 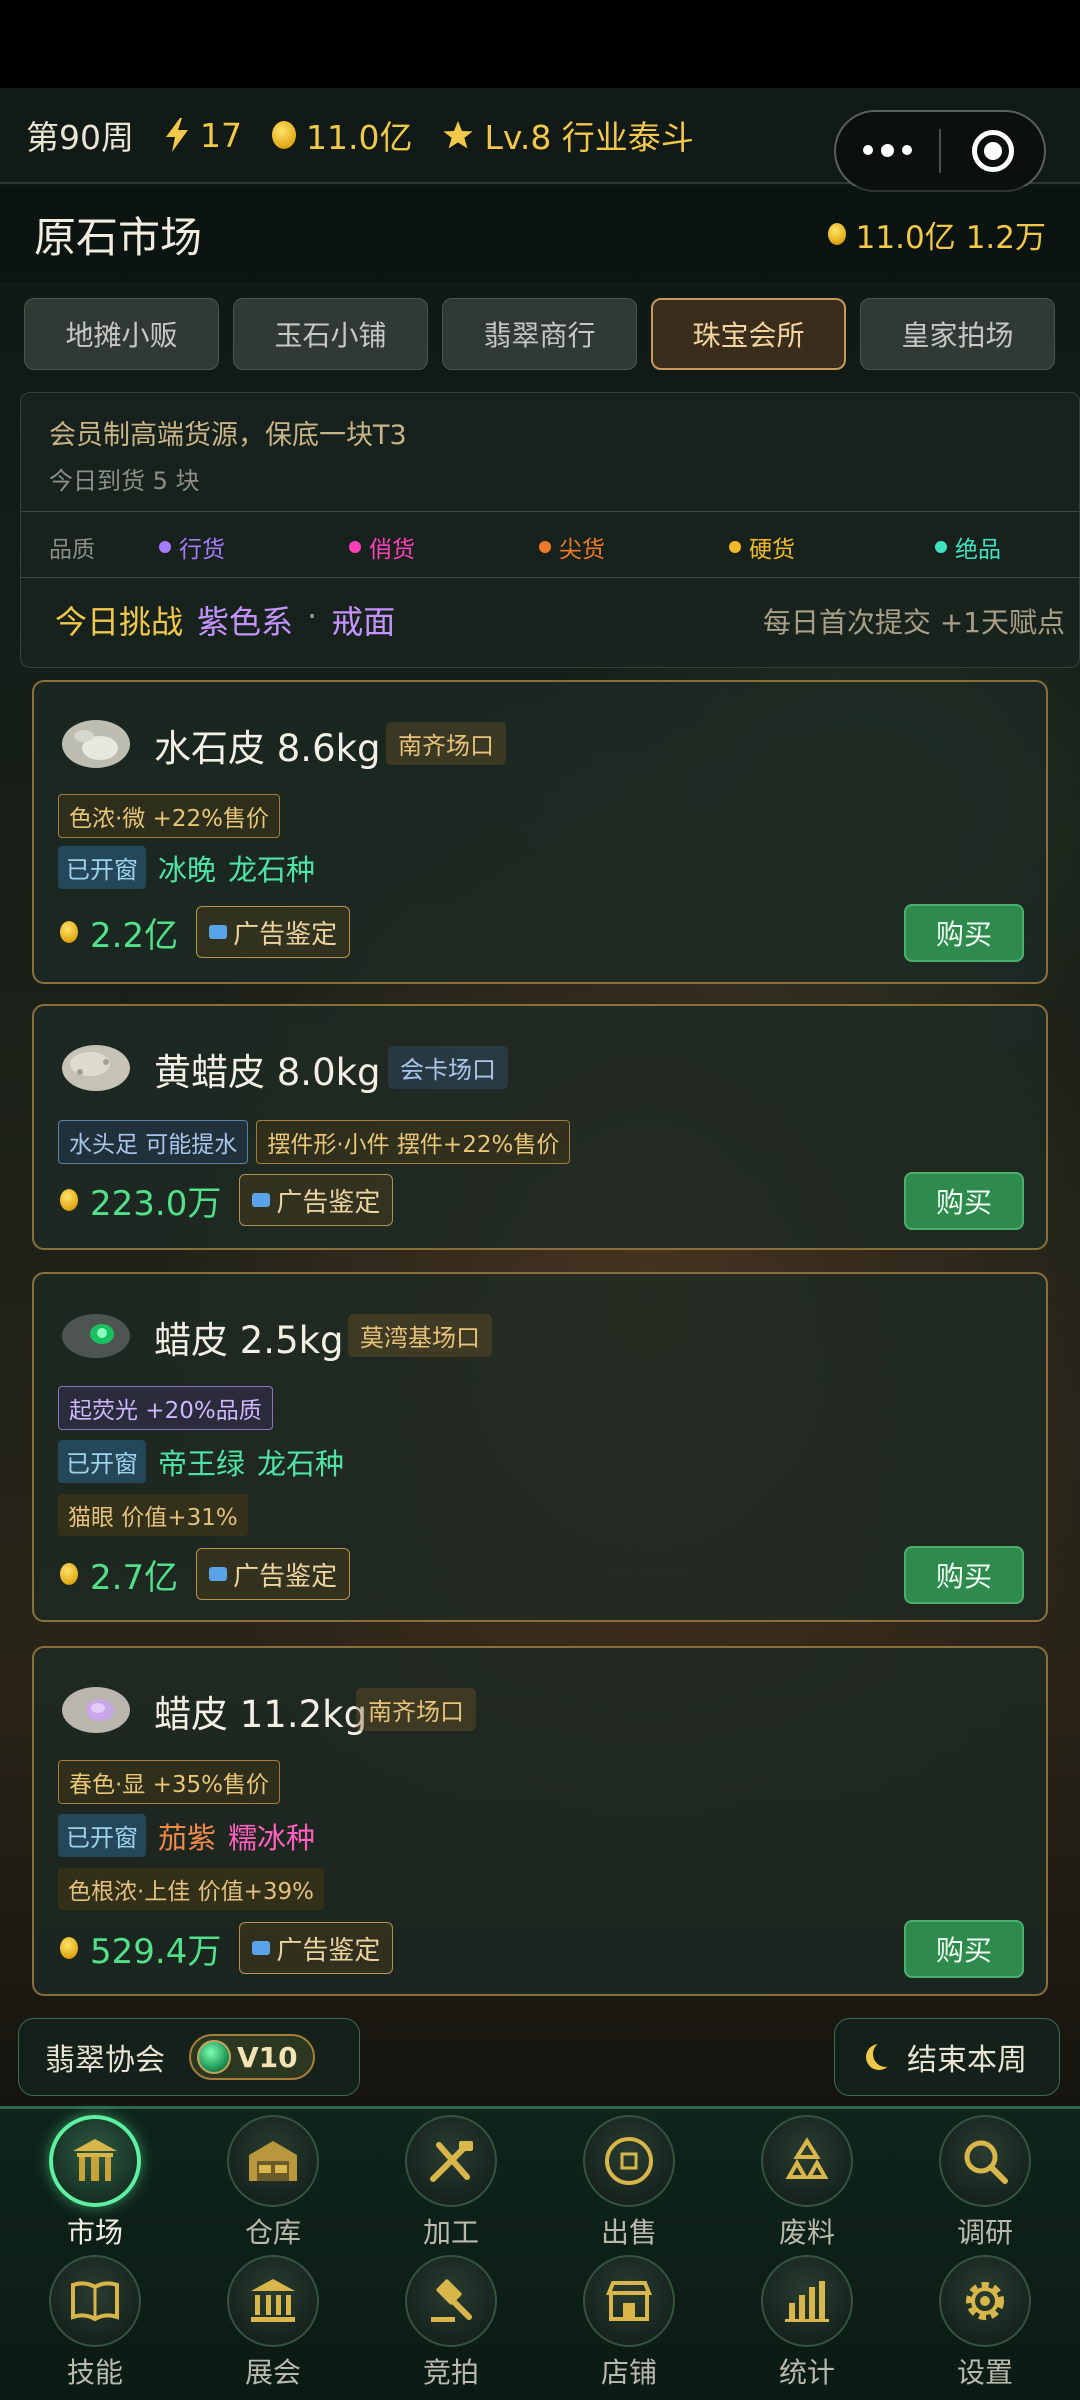 I want to click on tools-icon, so click(x=451, y=2161).